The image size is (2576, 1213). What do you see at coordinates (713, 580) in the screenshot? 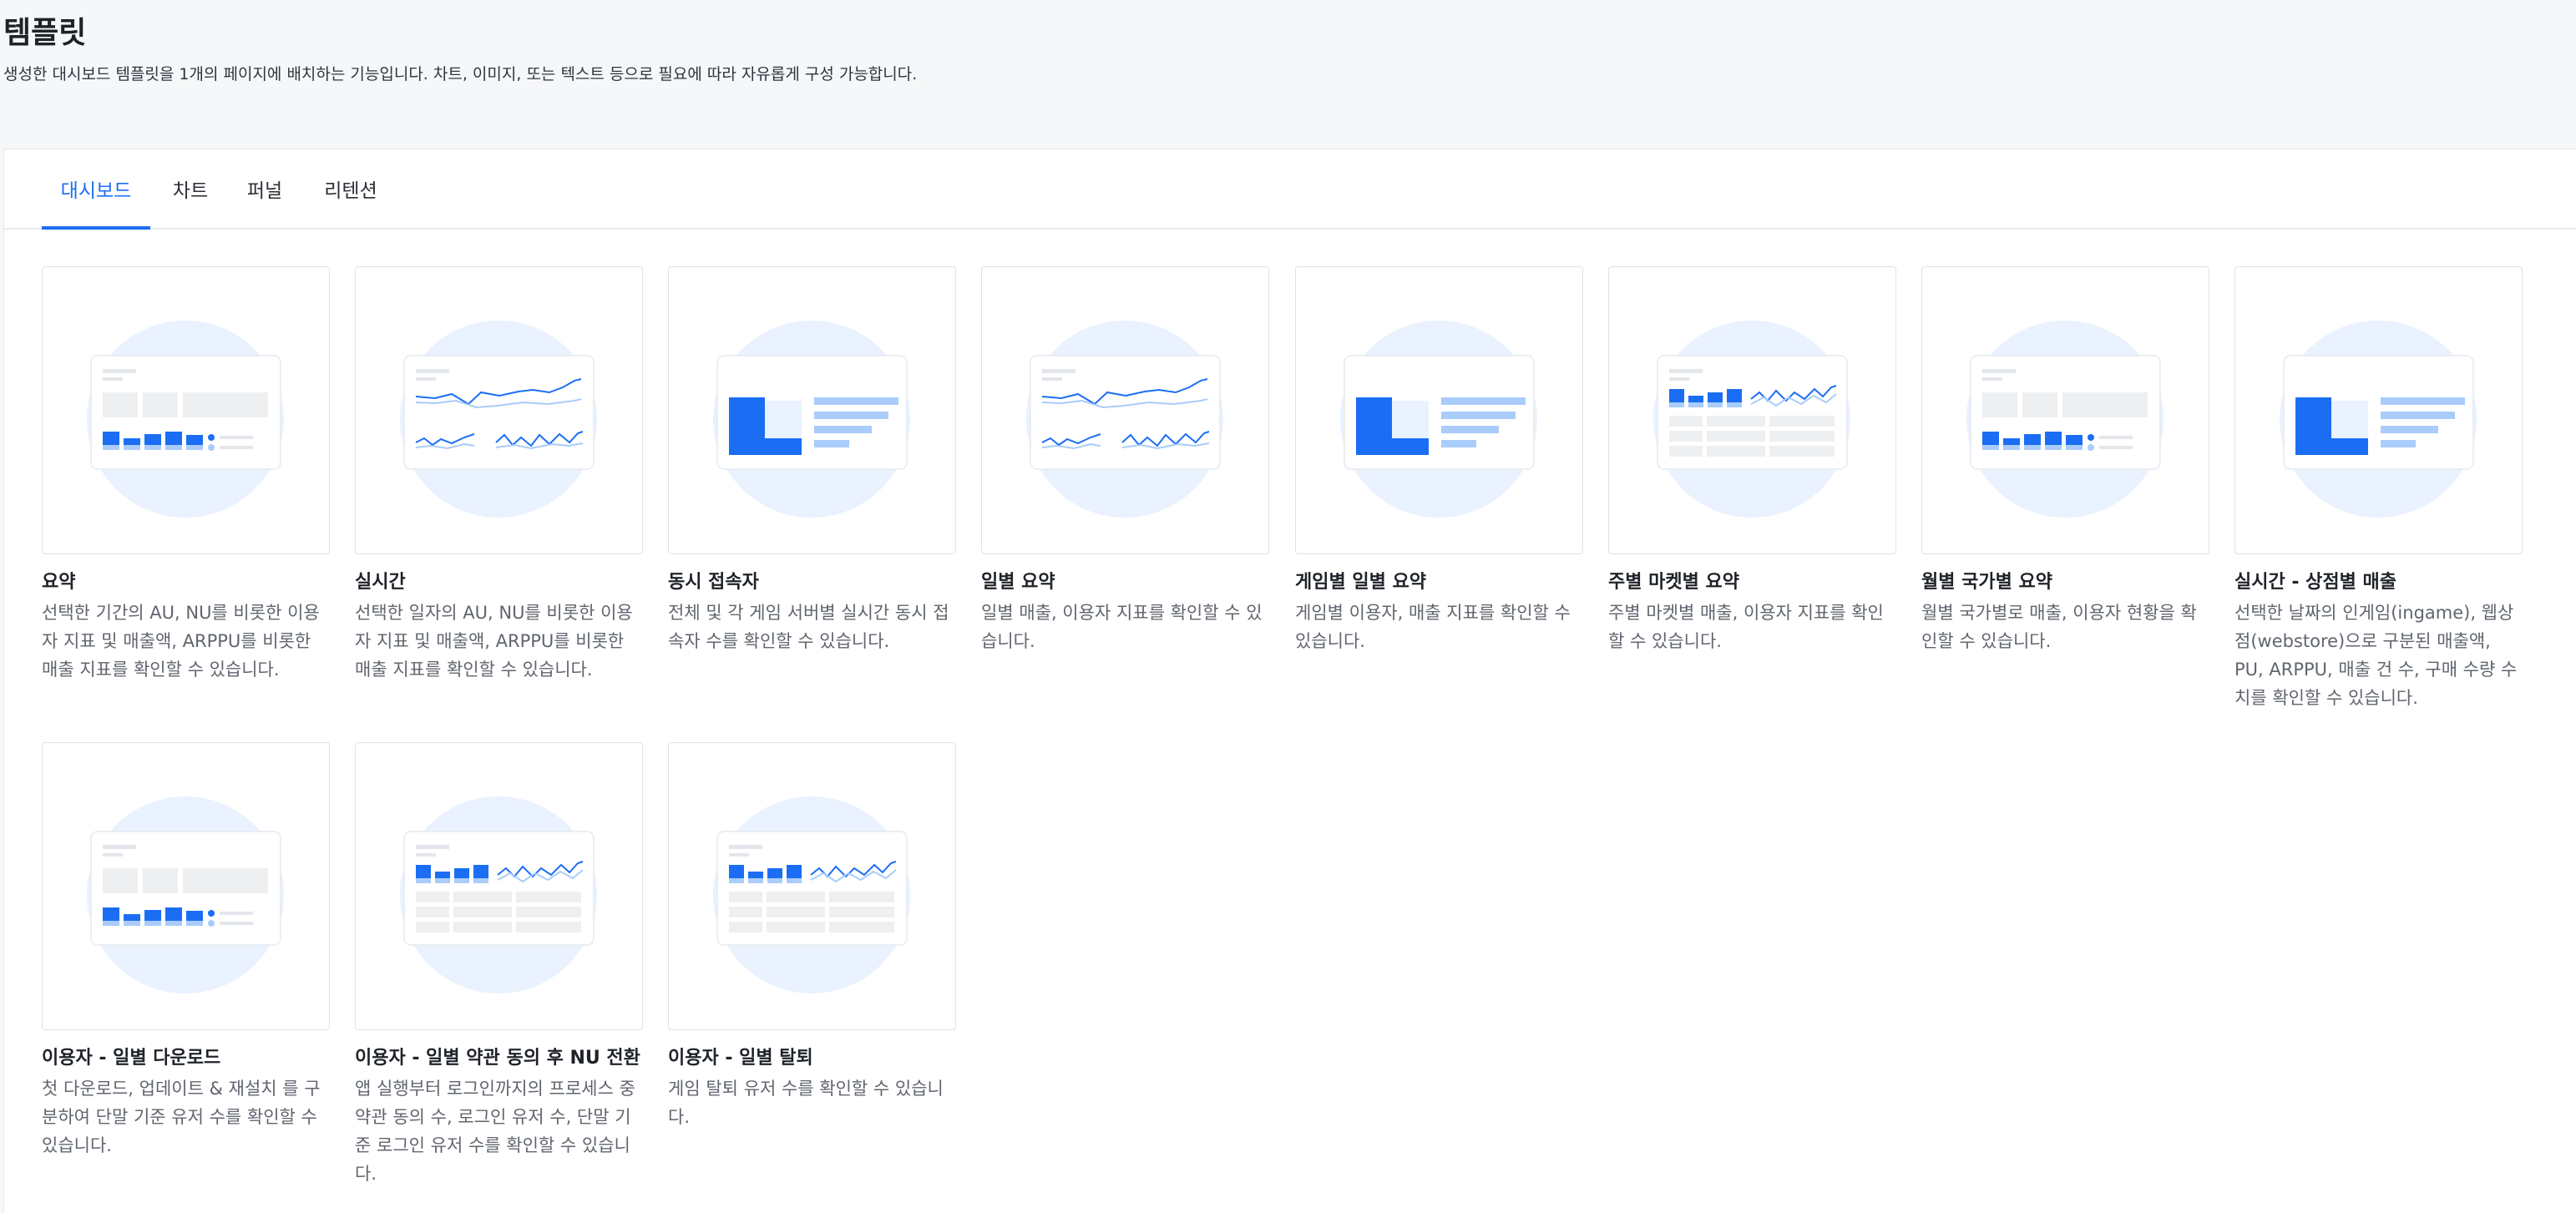
I see `template-card-title: 동시 접속자` at bounding box center [713, 580].